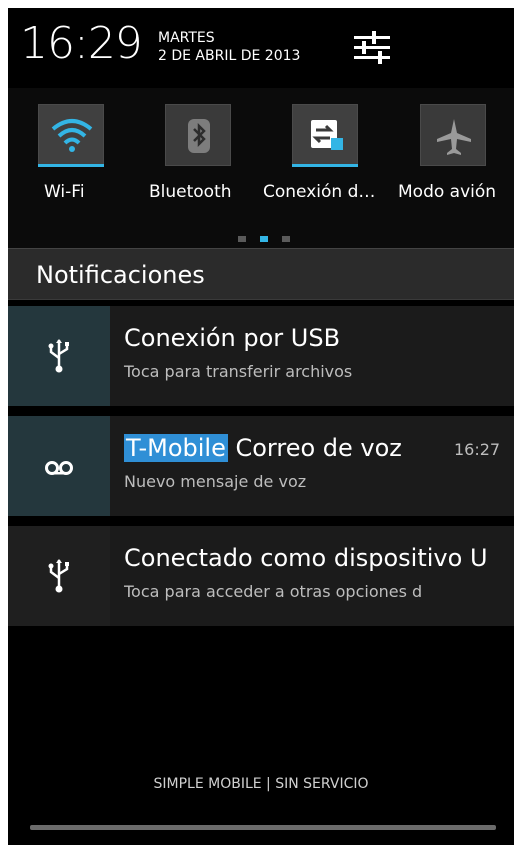 Image resolution: width=514 pixels, height=845 pixels. What do you see at coordinates (229, 56) in the screenshot?
I see `date: 2 DE ABRIL DE 2013` at bounding box center [229, 56].